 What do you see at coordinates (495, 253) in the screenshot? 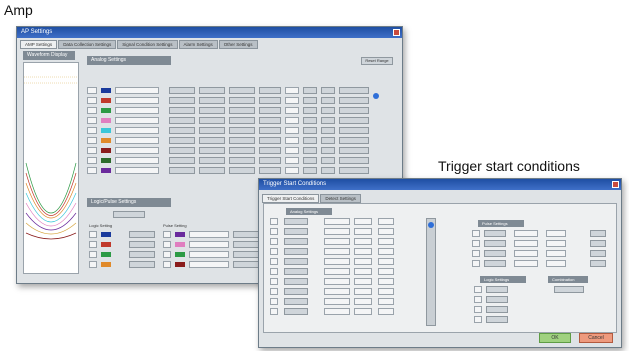
I see `pulse-condition-select` at bounding box center [495, 253].